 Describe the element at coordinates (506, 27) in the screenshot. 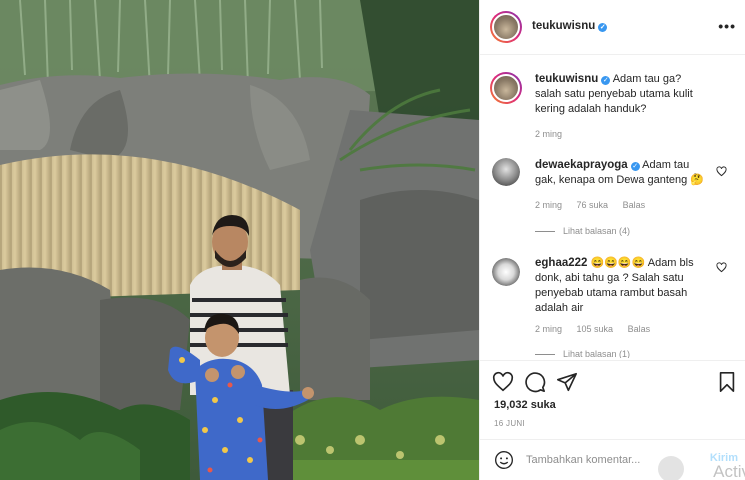

I see `author-avatar` at that location.